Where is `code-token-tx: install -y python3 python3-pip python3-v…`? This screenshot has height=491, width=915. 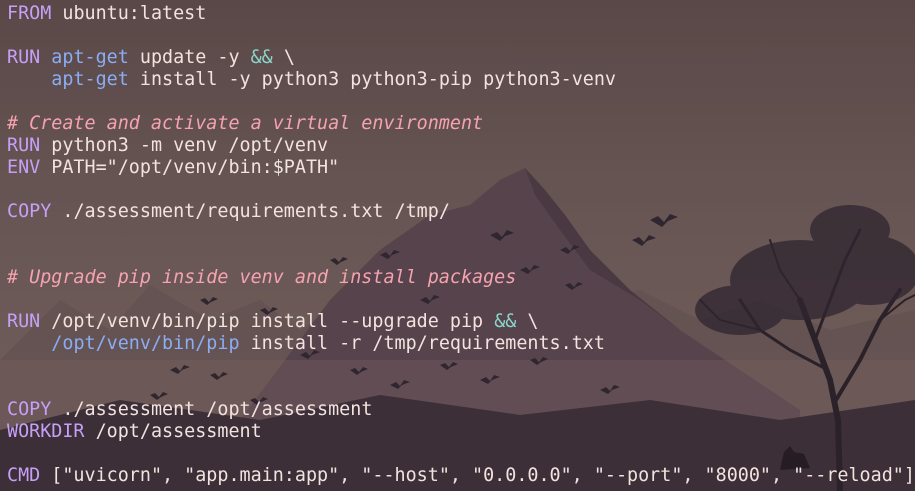
code-token-tx: install -y python3 python3-pip python3-v… is located at coordinates (372, 79).